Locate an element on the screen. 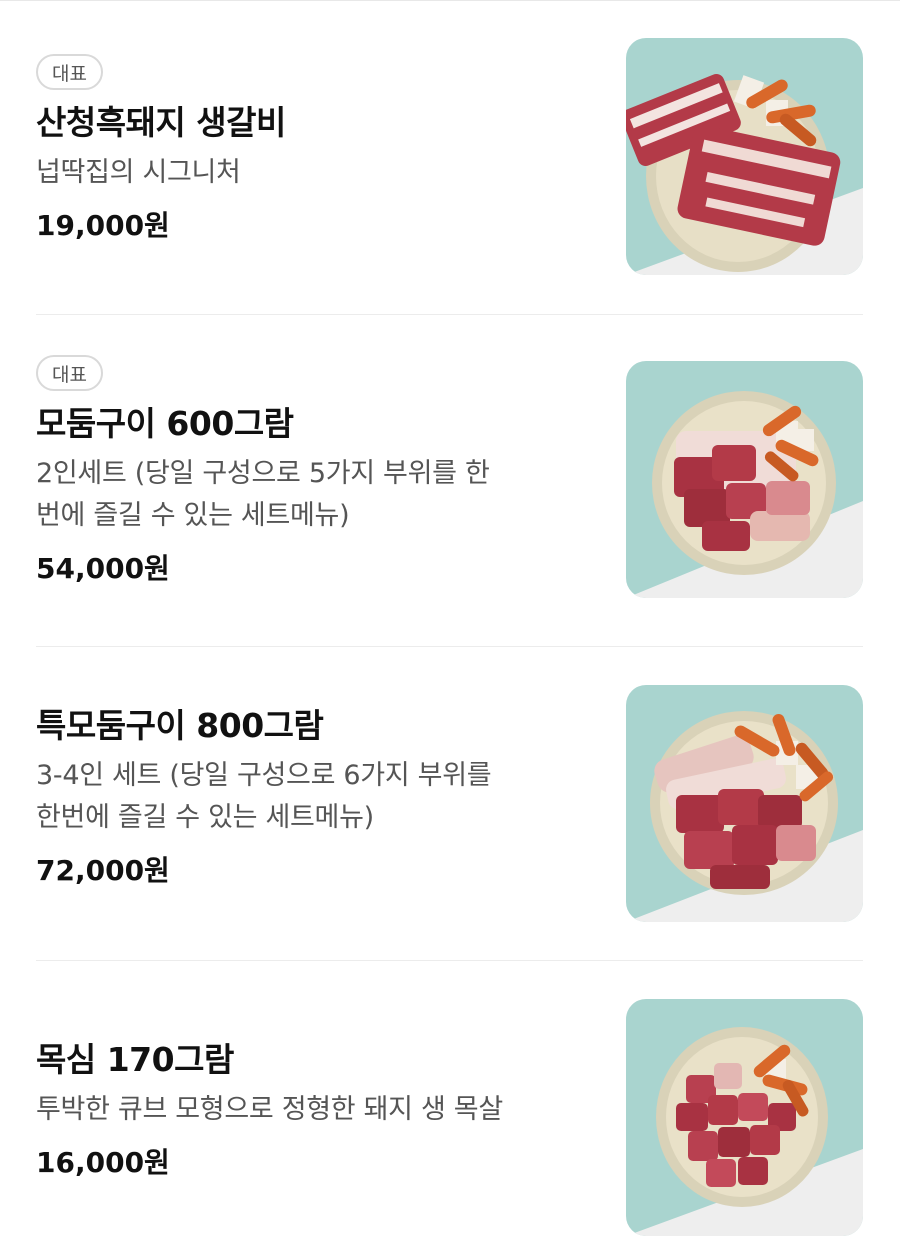  menu-item-description: 투박한 큐브 모형으로 정형한 돼지 생 목살 is located at coordinates (269, 1109).